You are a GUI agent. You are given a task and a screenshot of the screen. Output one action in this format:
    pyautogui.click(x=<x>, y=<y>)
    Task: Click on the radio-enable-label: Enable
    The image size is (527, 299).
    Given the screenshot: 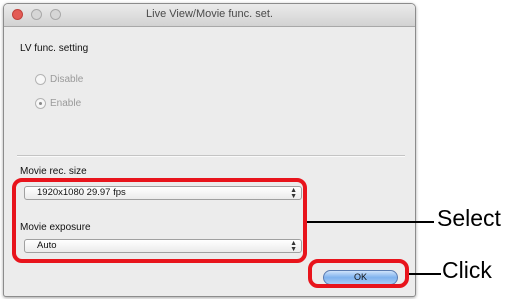 What is the action you would take?
    pyautogui.click(x=66, y=103)
    